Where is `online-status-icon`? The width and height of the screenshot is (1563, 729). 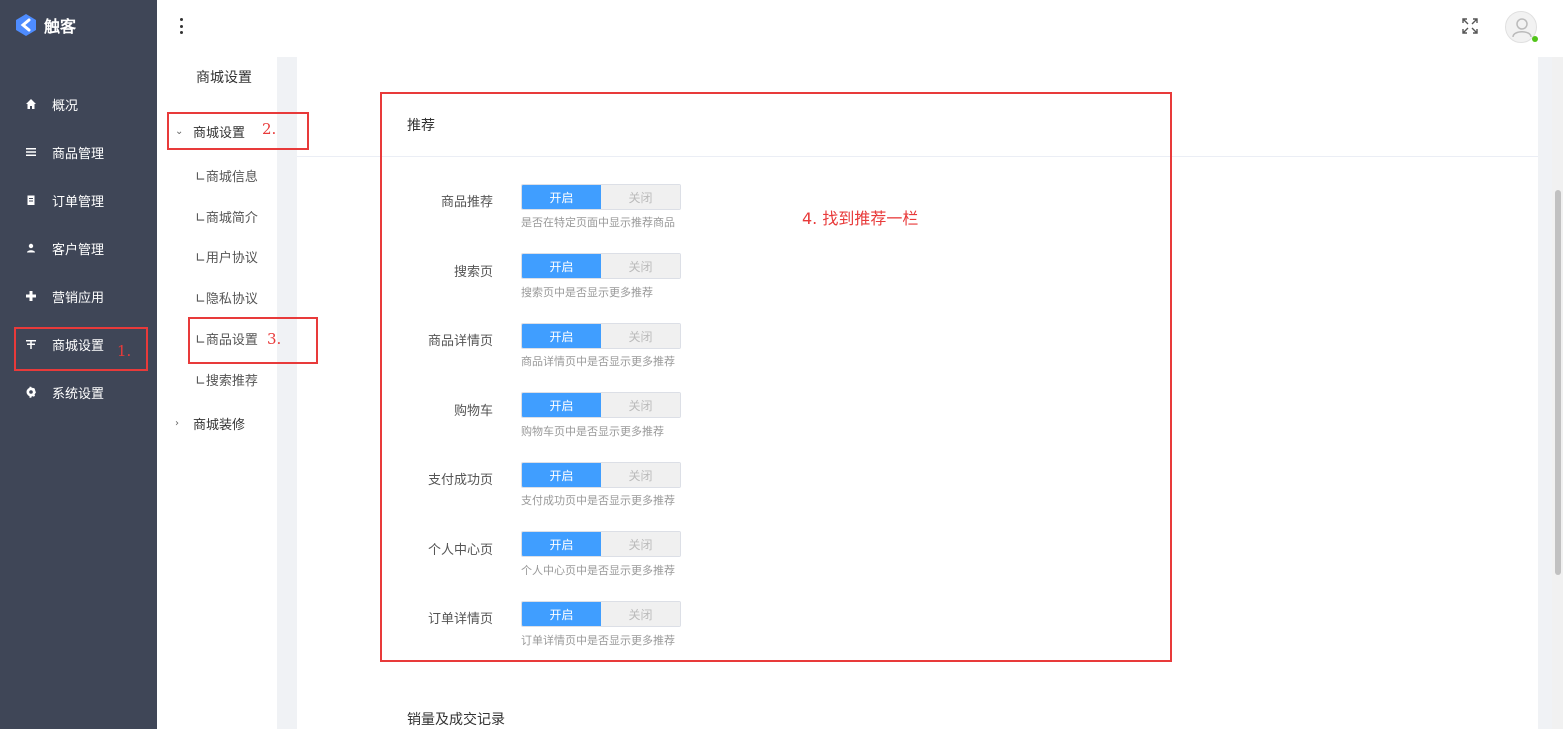 online-status-icon is located at coordinates (1535, 39).